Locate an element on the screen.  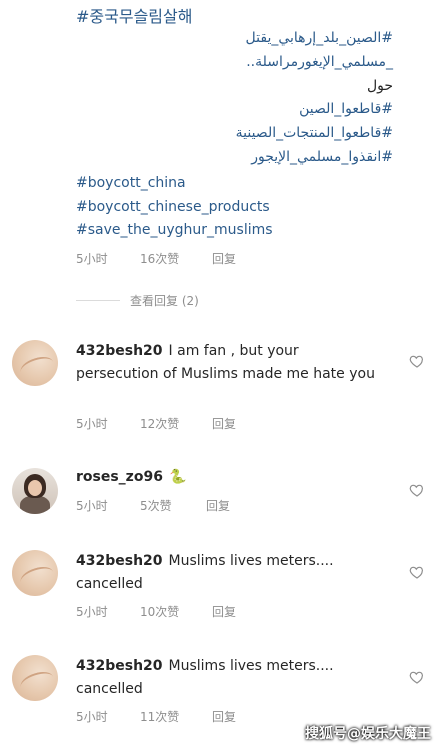
hashtag-arabic-line-3: #قاطعوا_الصين is located at coordinates (346, 109).